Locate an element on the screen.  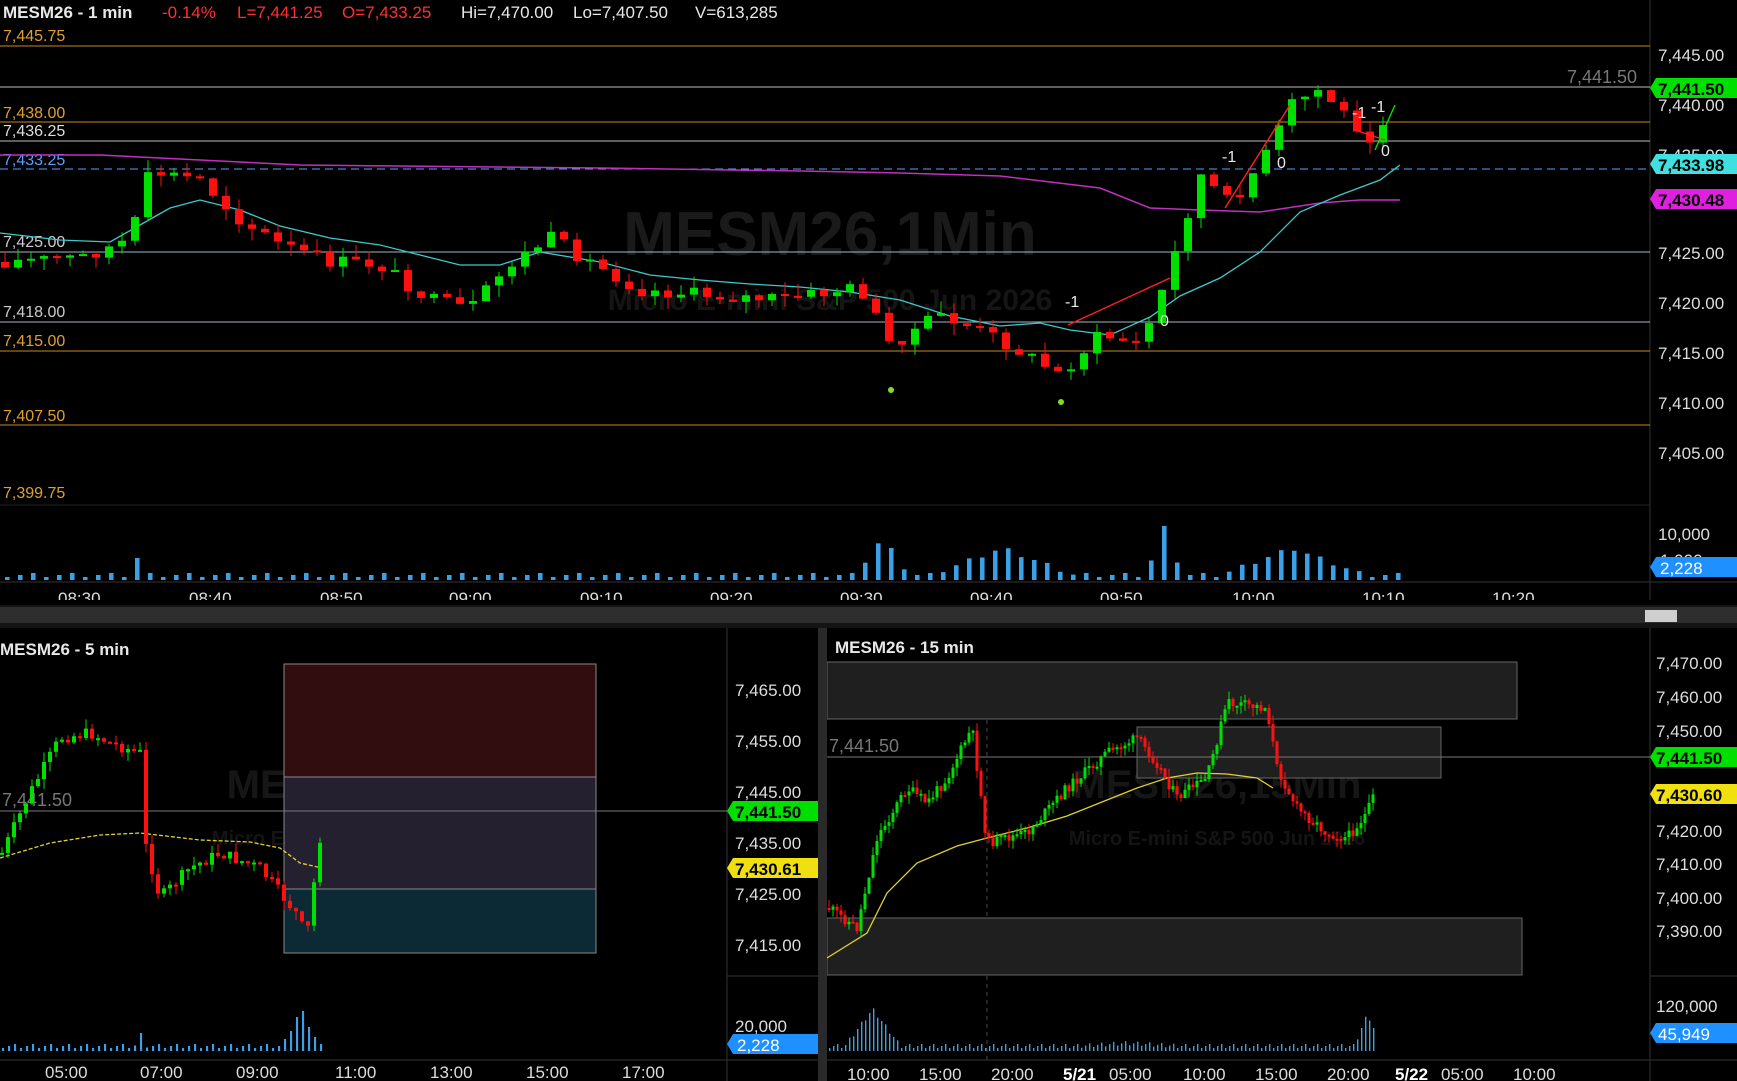
low-value: Lo=7,407.50 is located at coordinates (620, 12).